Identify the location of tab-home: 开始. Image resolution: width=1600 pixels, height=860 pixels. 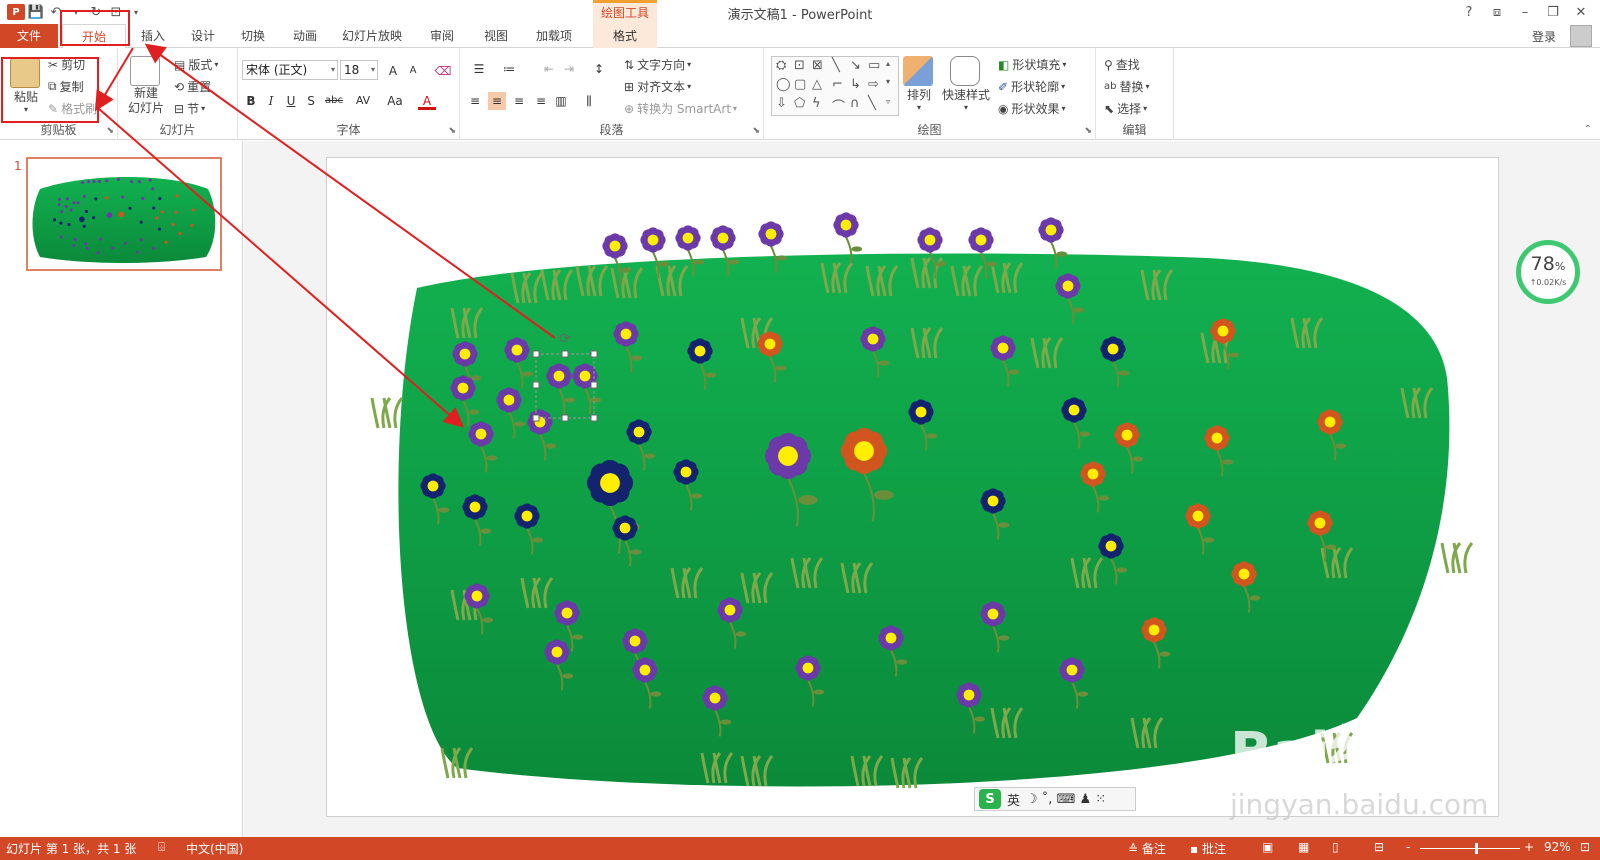
(94, 36).